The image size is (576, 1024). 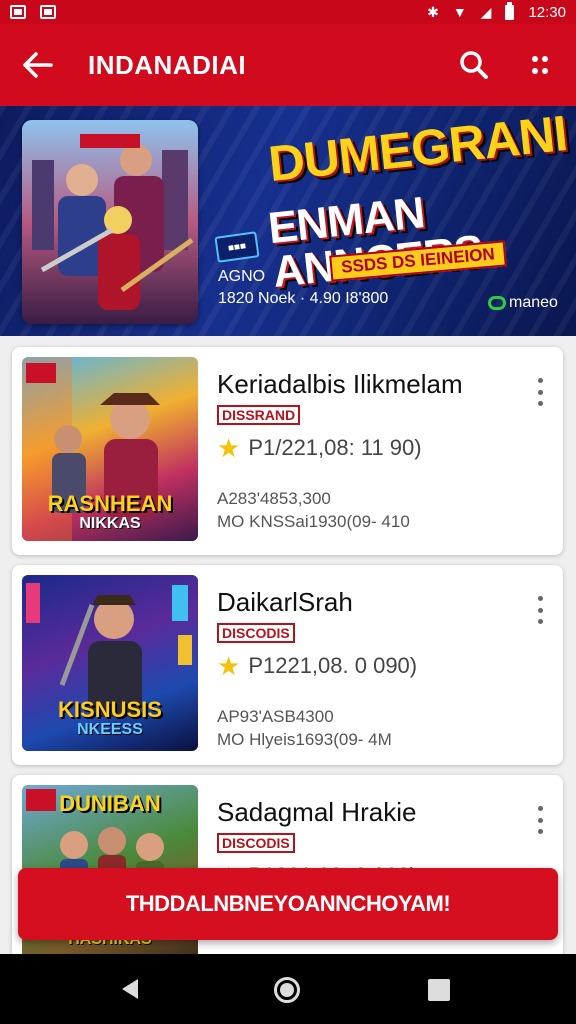 I want to click on banner-brand: maneo, so click(x=523, y=303).